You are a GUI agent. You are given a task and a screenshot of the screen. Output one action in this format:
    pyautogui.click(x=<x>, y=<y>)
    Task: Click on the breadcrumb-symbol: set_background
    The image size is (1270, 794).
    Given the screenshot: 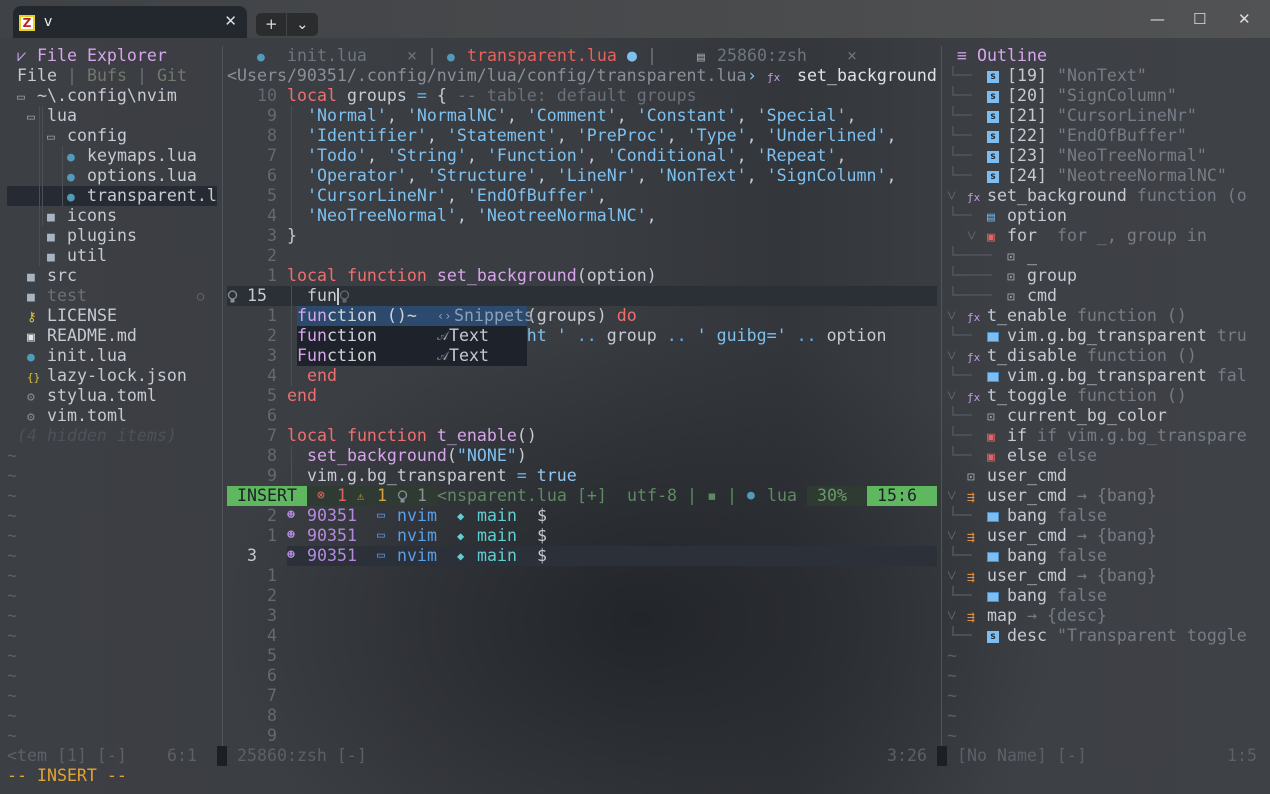 What is the action you would take?
    pyautogui.click(x=867, y=76)
    